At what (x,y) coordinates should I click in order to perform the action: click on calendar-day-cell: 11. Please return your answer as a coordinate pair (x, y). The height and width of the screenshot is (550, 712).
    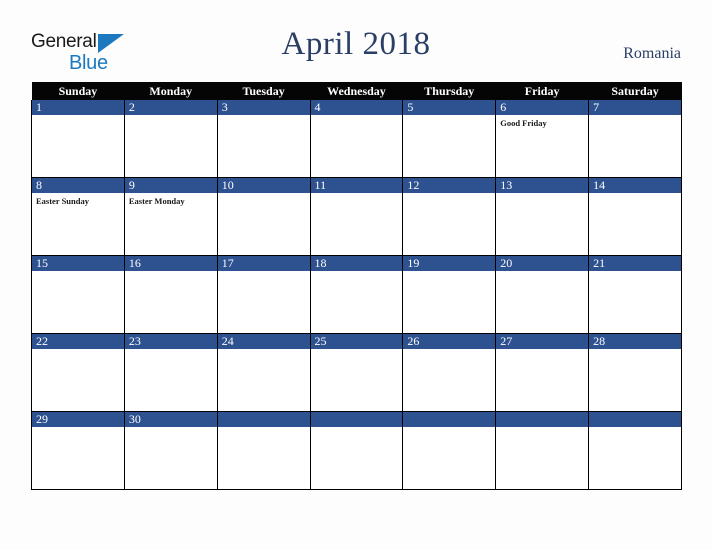
    Looking at the image, I should click on (356, 216).